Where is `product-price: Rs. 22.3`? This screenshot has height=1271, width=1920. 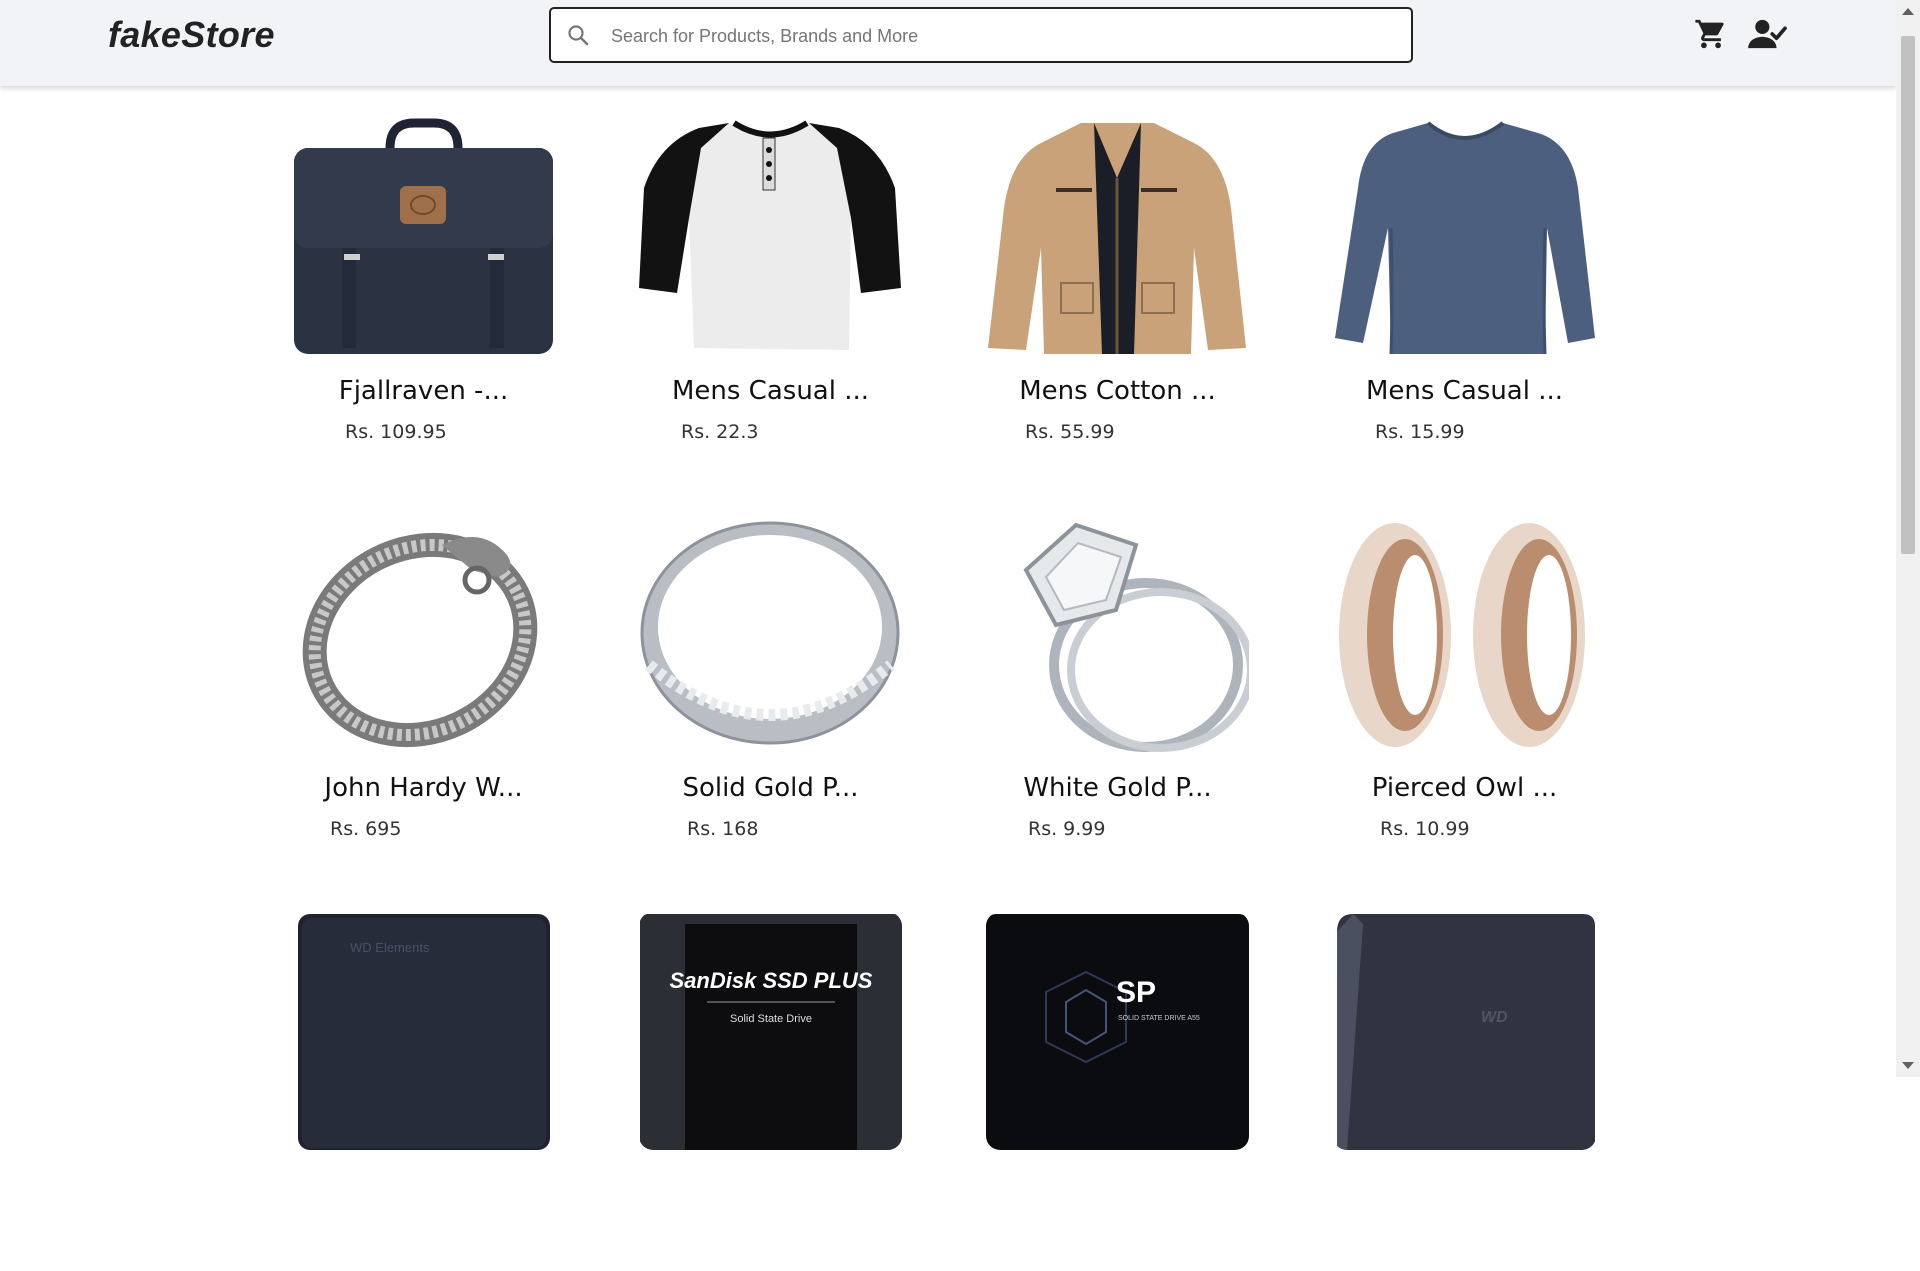
product-price: Rs. 22.3 is located at coordinates (720, 432).